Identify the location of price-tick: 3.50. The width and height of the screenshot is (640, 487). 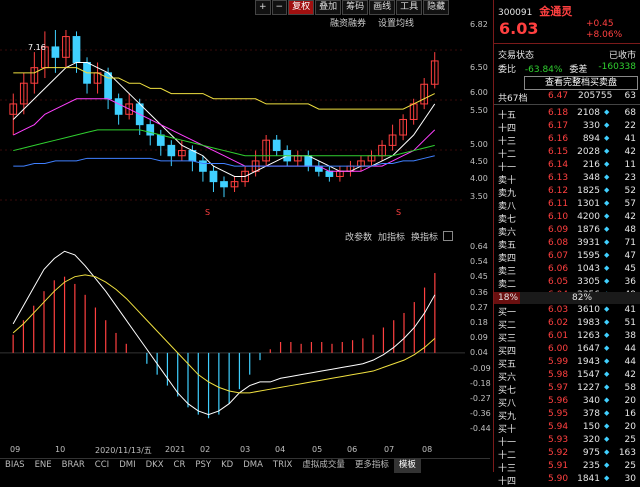
(479, 196).